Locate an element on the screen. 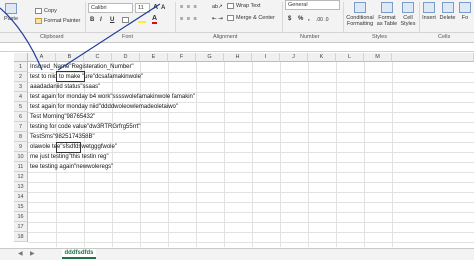 The width and height of the screenshot is (474, 260). percent-button: % is located at coordinates (300, 19).